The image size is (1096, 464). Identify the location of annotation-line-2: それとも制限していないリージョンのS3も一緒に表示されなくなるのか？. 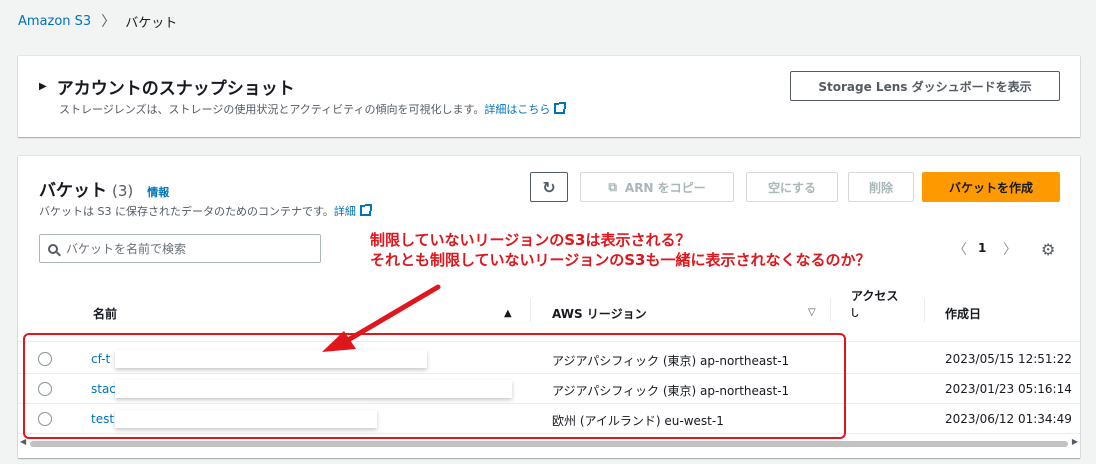
(620, 260).